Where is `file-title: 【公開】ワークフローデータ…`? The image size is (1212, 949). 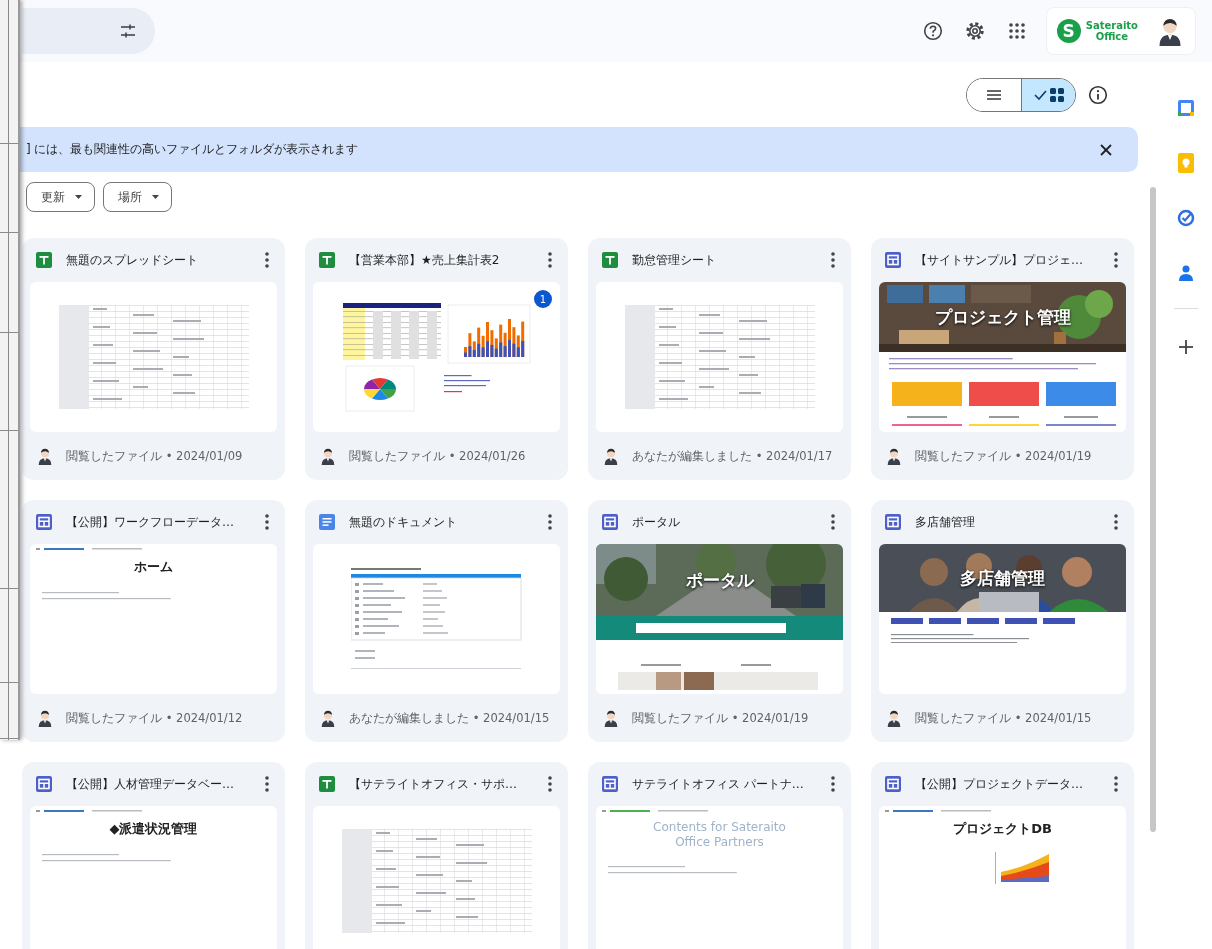
file-title: 【公開】ワークフローデータ… is located at coordinates (150, 522).